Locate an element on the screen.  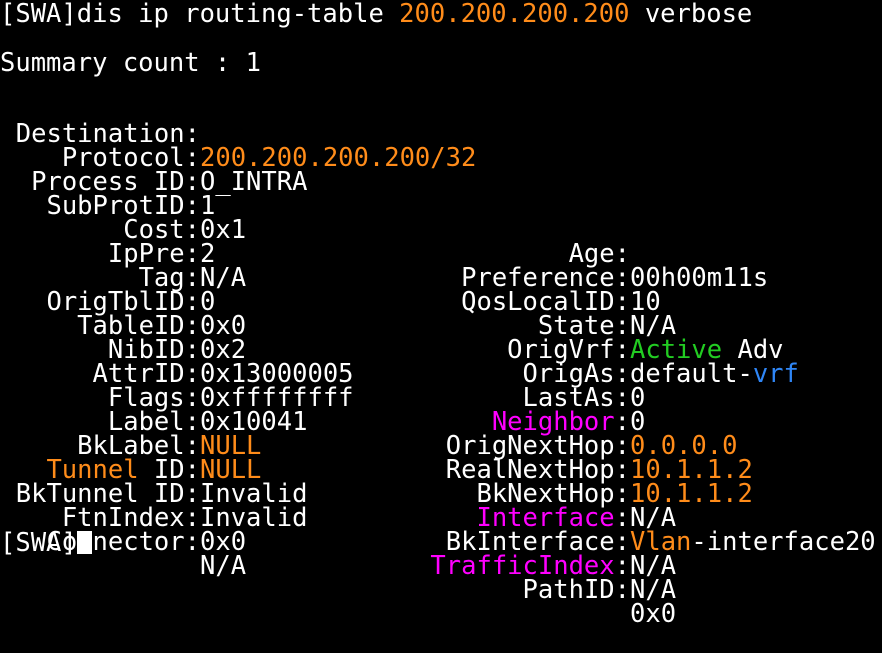
route-attr-row: Cost: 2 Preference: 10 is located at coordinates (330, 254).